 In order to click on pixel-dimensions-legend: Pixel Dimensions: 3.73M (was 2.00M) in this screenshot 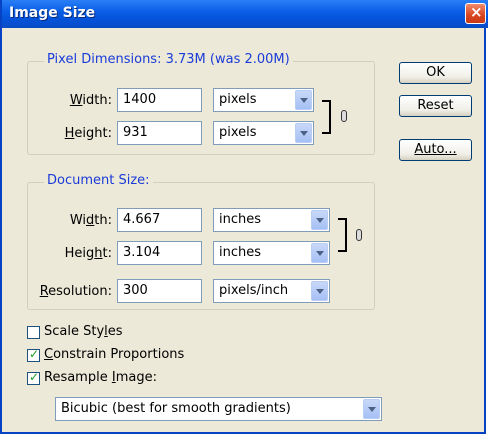, I will do `click(168, 59)`.